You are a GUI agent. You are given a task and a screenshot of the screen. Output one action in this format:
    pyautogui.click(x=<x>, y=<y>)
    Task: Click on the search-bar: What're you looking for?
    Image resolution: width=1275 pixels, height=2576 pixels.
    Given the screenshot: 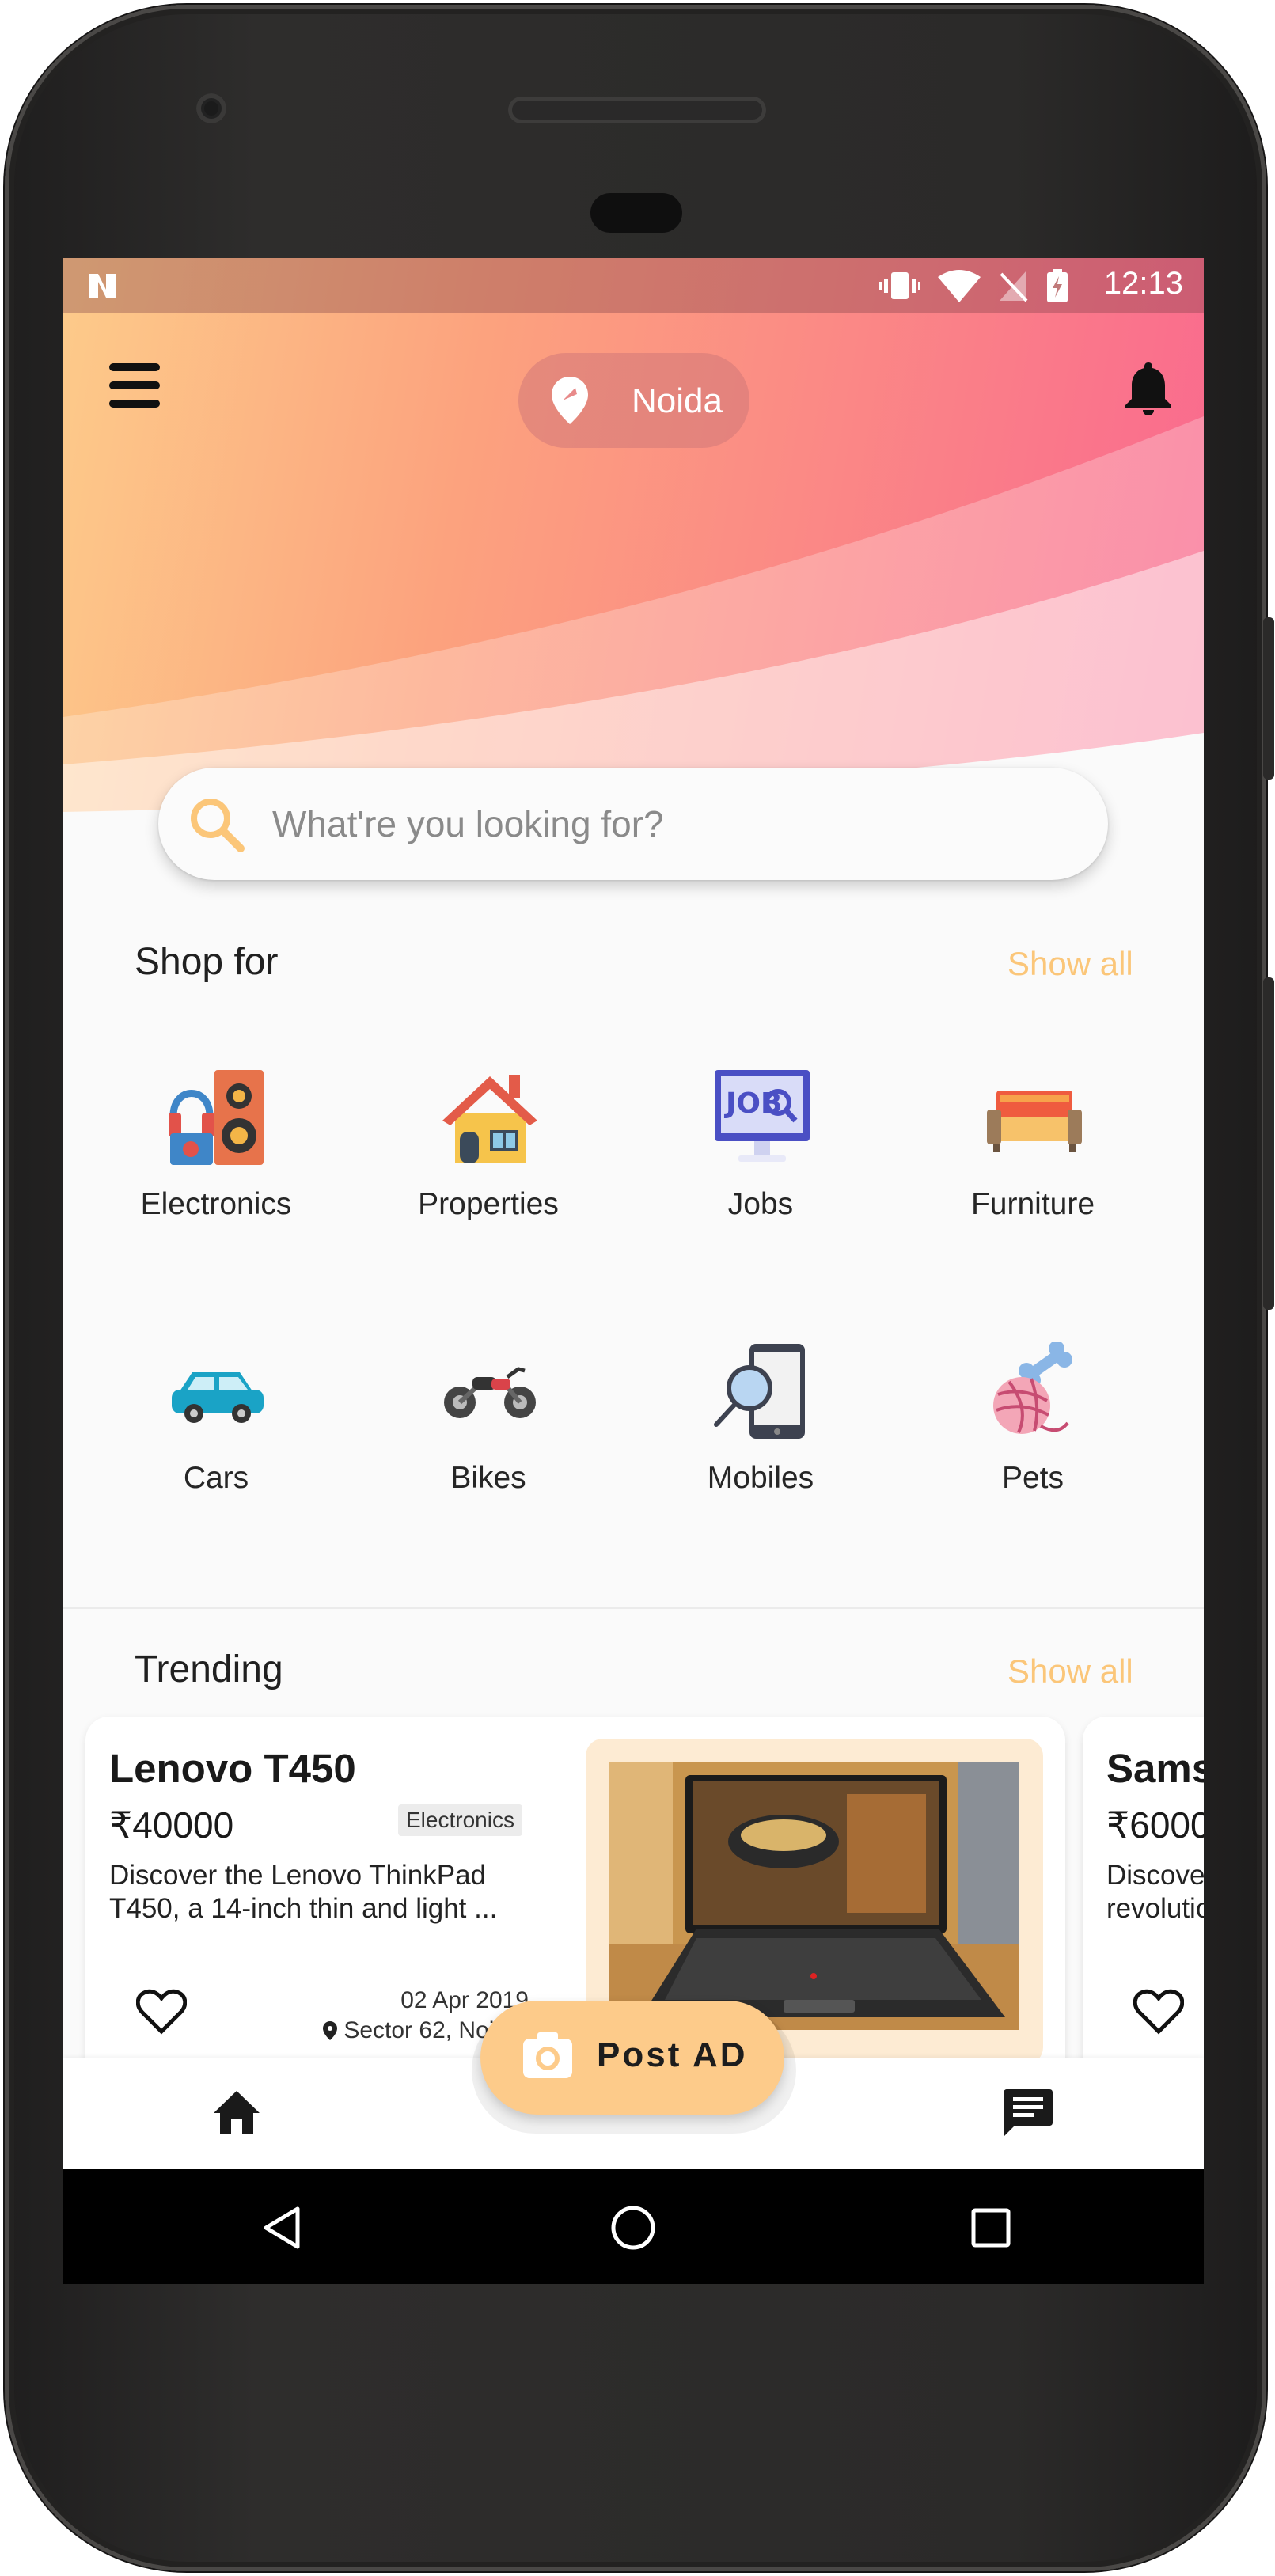 What is the action you would take?
    pyautogui.click(x=633, y=824)
    